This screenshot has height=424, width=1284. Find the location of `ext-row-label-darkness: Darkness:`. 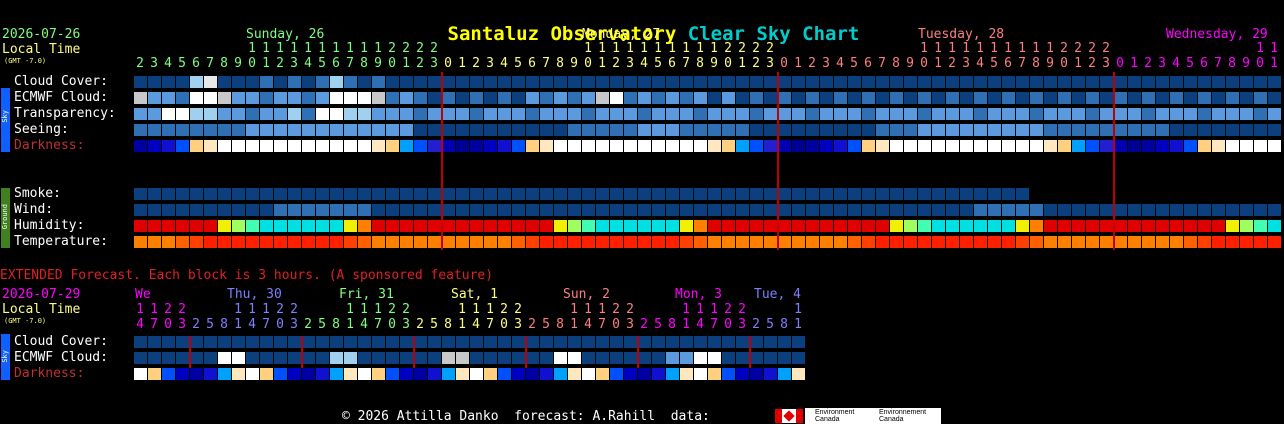

ext-row-label-darkness: Darkness: is located at coordinates (49, 373).